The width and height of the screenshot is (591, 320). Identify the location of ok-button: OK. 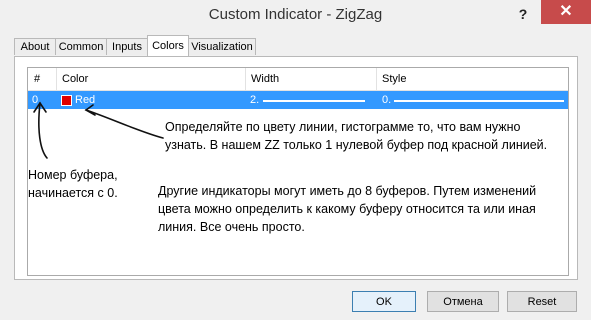
(384, 301).